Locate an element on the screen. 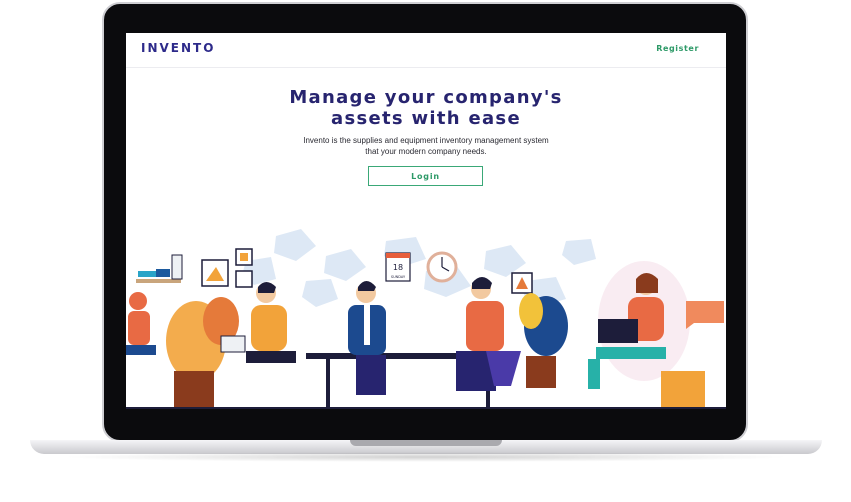 The image size is (851, 502). hero-title-line-1: Manage your company's is located at coordinates (426, 97).